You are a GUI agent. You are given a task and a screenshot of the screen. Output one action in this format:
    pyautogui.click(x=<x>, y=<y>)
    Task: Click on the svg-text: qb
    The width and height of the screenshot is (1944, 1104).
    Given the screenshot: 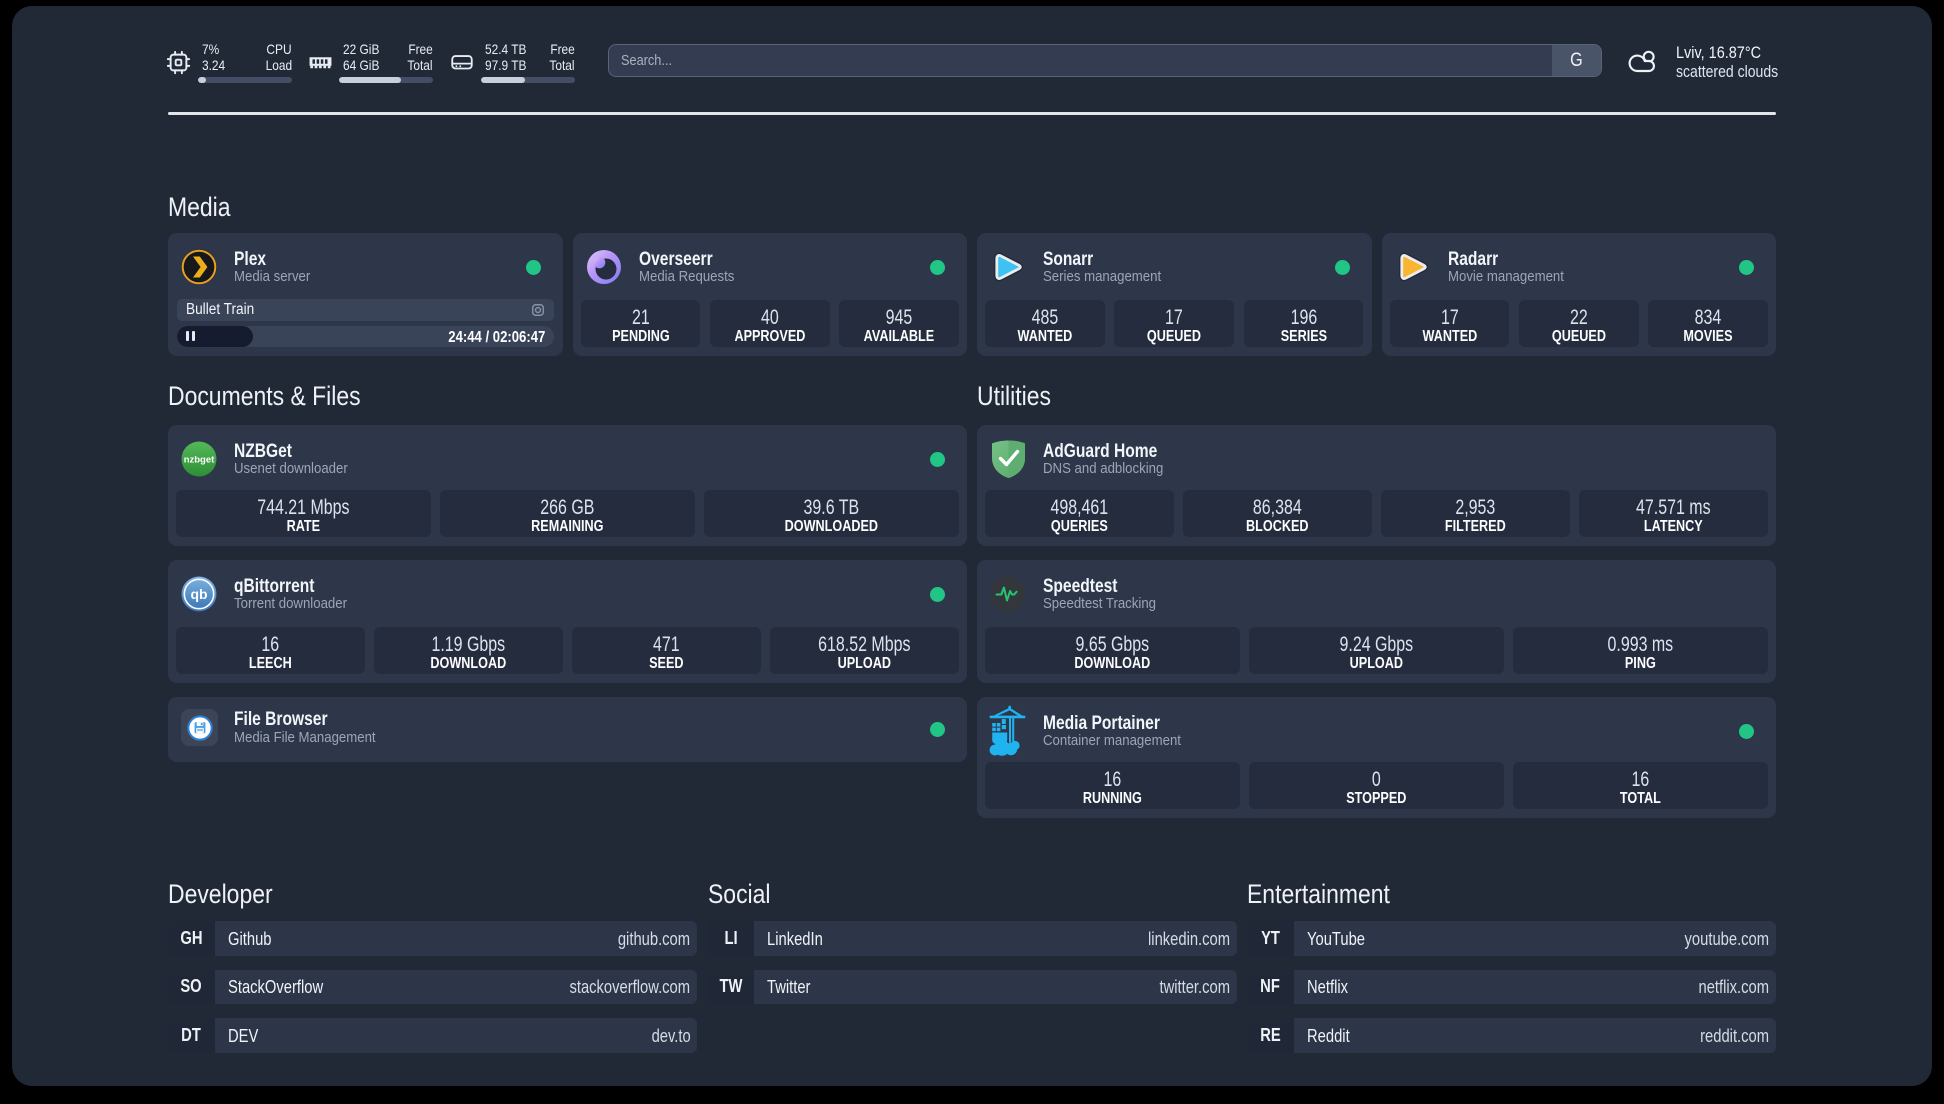 What is the action you would take?
    pyautogui.click(x=198, y=594)
    